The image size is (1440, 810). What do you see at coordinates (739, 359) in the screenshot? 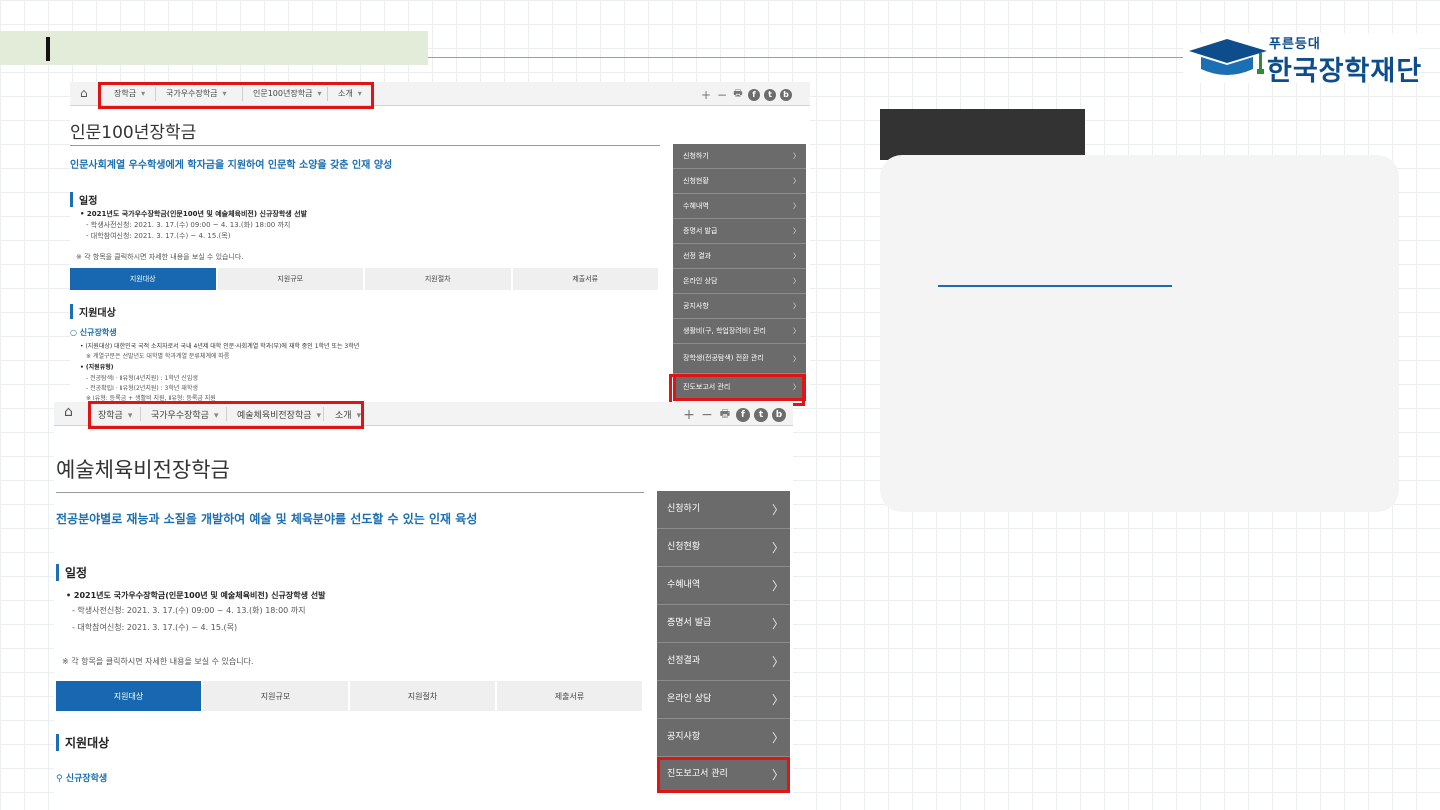
I see `side-item-conversion: 장학생(전공탐색) 전환 관리 〉` at bounding box center [739, 359].